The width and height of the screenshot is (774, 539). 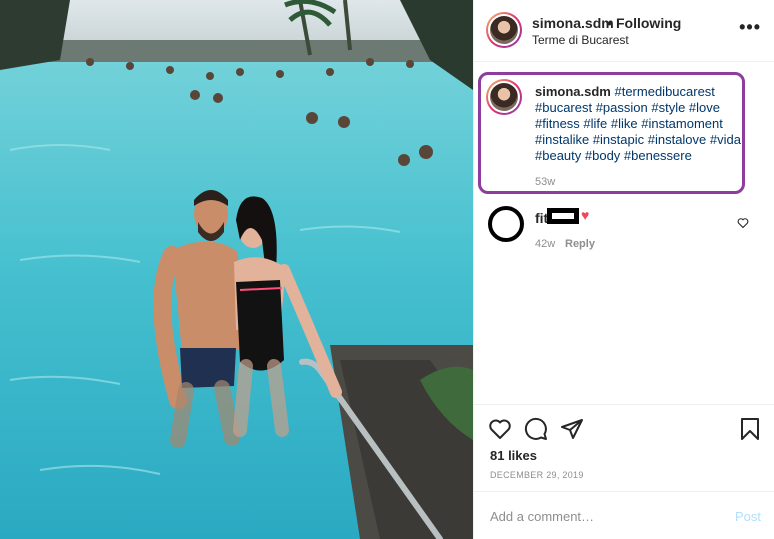 I want to click on post-date: DECEMBER 29, 2019, so click(x=537, y=475).